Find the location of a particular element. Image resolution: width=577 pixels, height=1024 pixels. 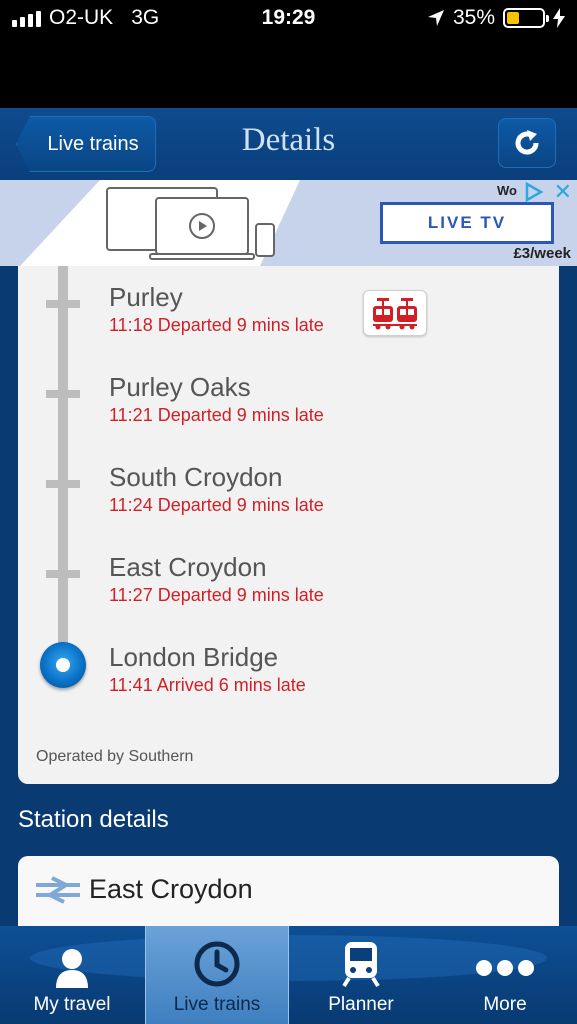

stop-status: 11:21 Departed 9 mins late is located at coordinates (216, 415).